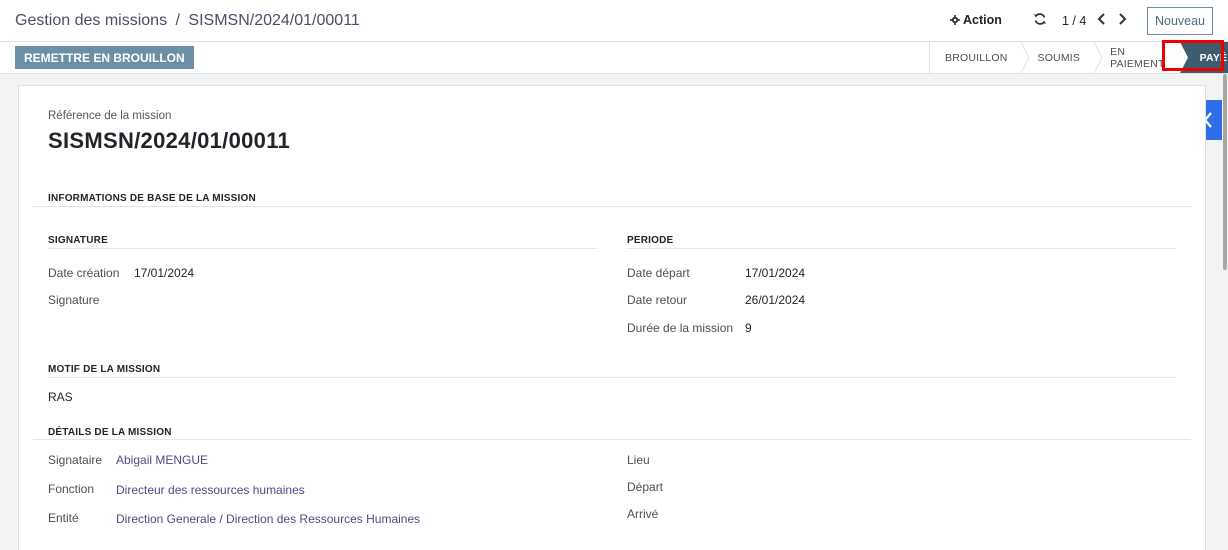 The image size is (1228, 550). I want to click on stage-label: BROUILLON, so click(976, 57).